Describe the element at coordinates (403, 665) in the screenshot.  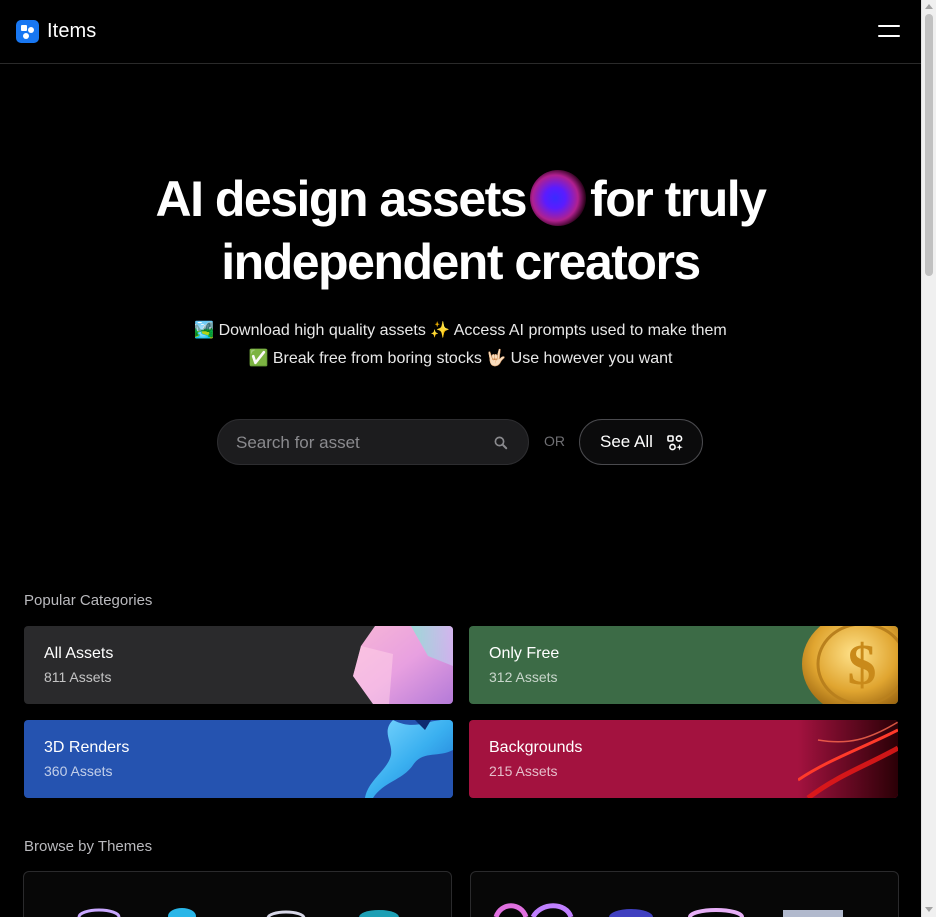
I see `gem-render-image` at that location.